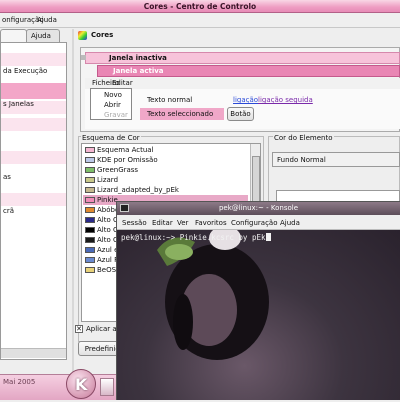 This screenshot has height=402, width=400. I want to click on taskbar-date: Mai 2005, so click(19, 382).